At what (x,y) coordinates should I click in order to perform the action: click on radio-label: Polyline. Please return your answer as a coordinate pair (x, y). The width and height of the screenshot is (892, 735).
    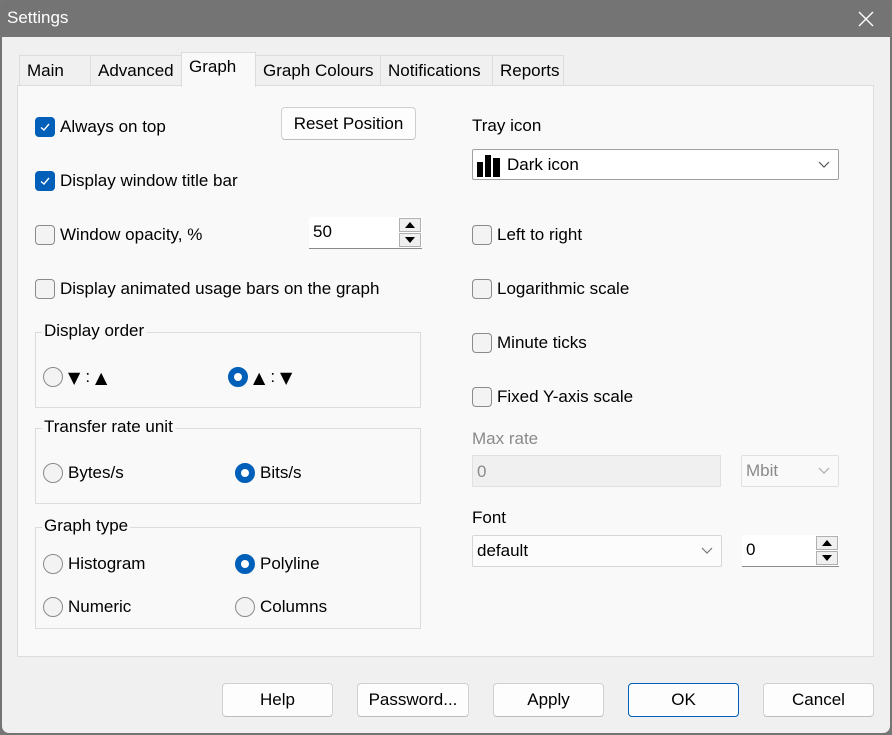
    Looking at the image, I should click on (290, 563).